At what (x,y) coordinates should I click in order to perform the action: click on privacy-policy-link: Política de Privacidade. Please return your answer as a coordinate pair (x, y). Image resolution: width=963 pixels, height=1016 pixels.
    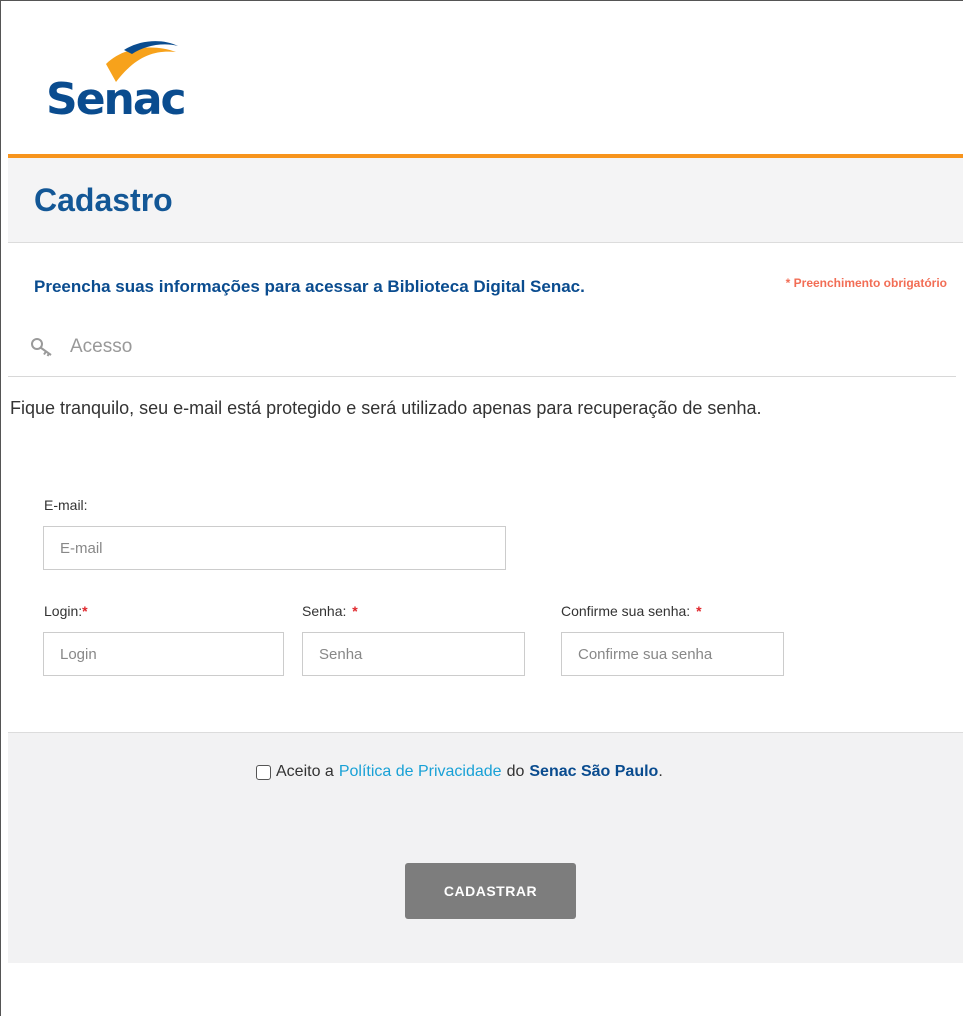
    Looking at the image, I should click on (420, 772).